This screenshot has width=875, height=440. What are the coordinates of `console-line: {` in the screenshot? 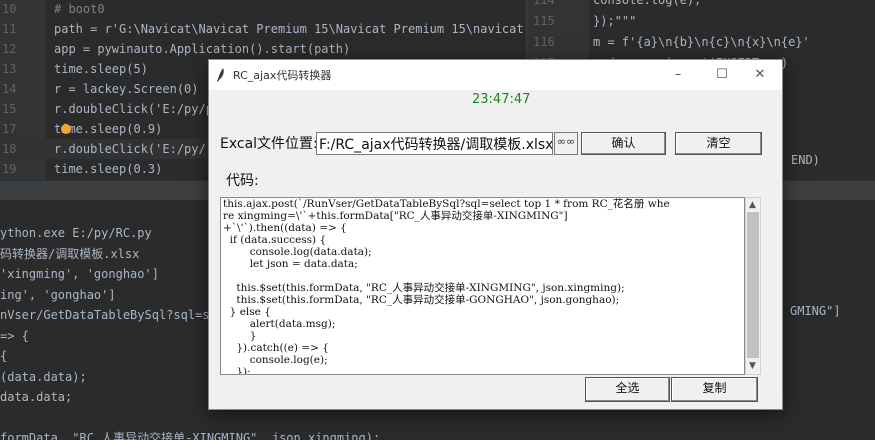 It's located at (4, 356).